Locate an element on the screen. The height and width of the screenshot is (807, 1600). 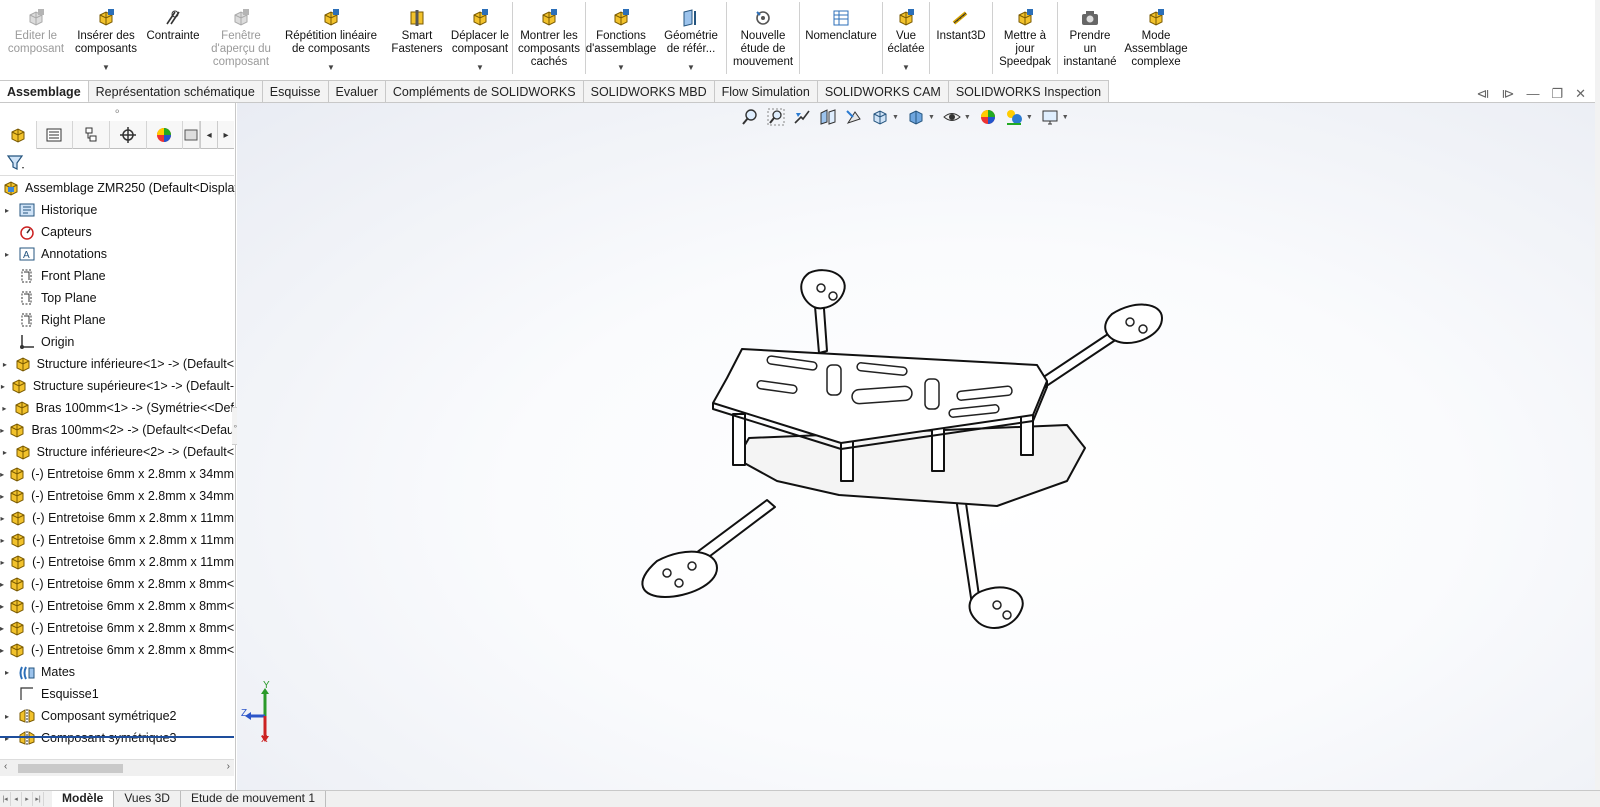
ribbon-button-14: Instant3D is located at coordinates (961, 38).